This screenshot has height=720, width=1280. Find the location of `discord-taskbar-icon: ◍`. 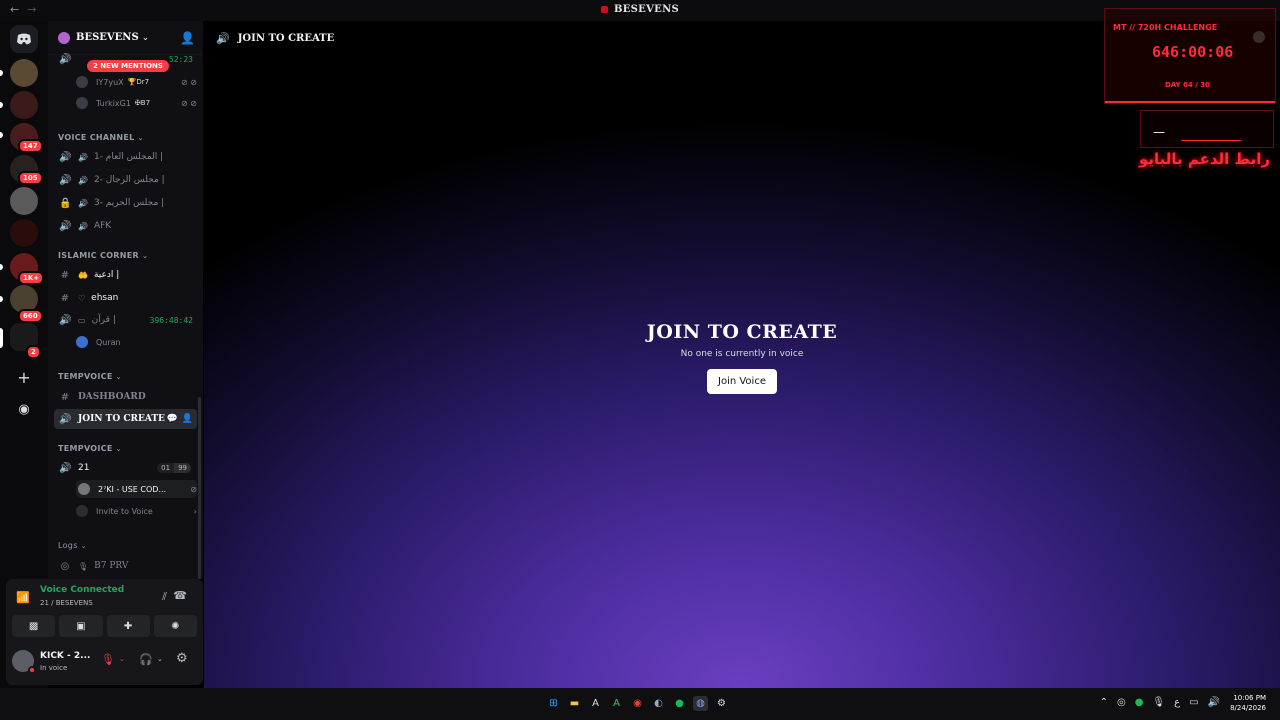

discord-taskbar-icon: ◍ is located at coordinates (700, 703).